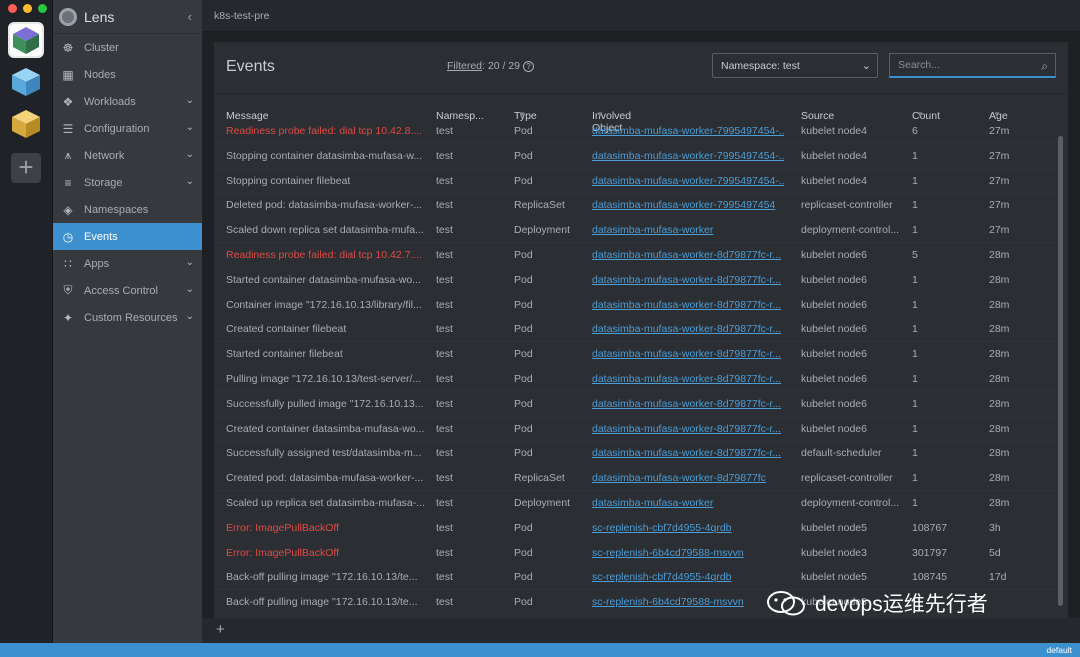  Describe the element at coordinates (834, 577) in the screenshot. I see `event-source: kubelet node5` at that location.